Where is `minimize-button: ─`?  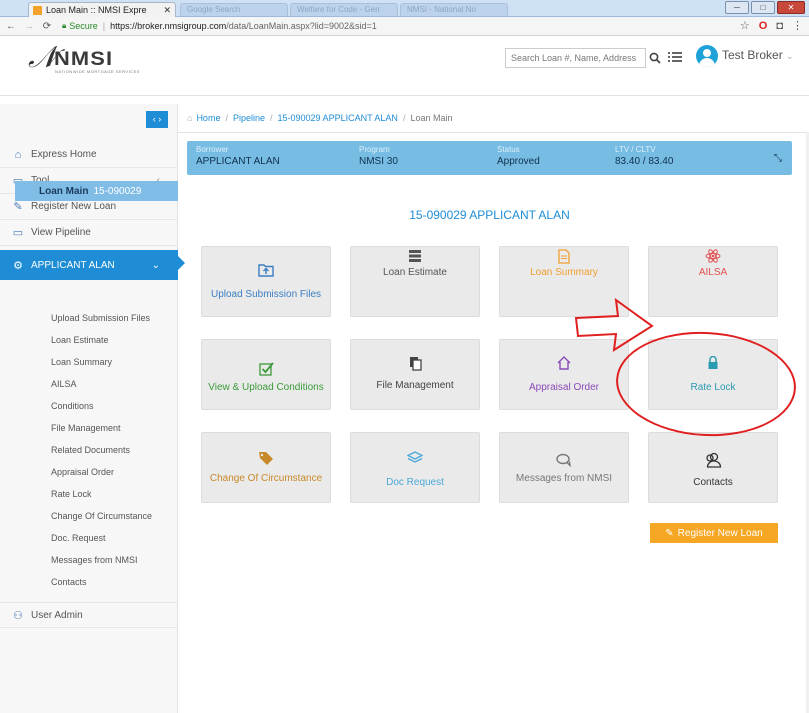
minimize-button: ─ is located at coordinates (737, 7).